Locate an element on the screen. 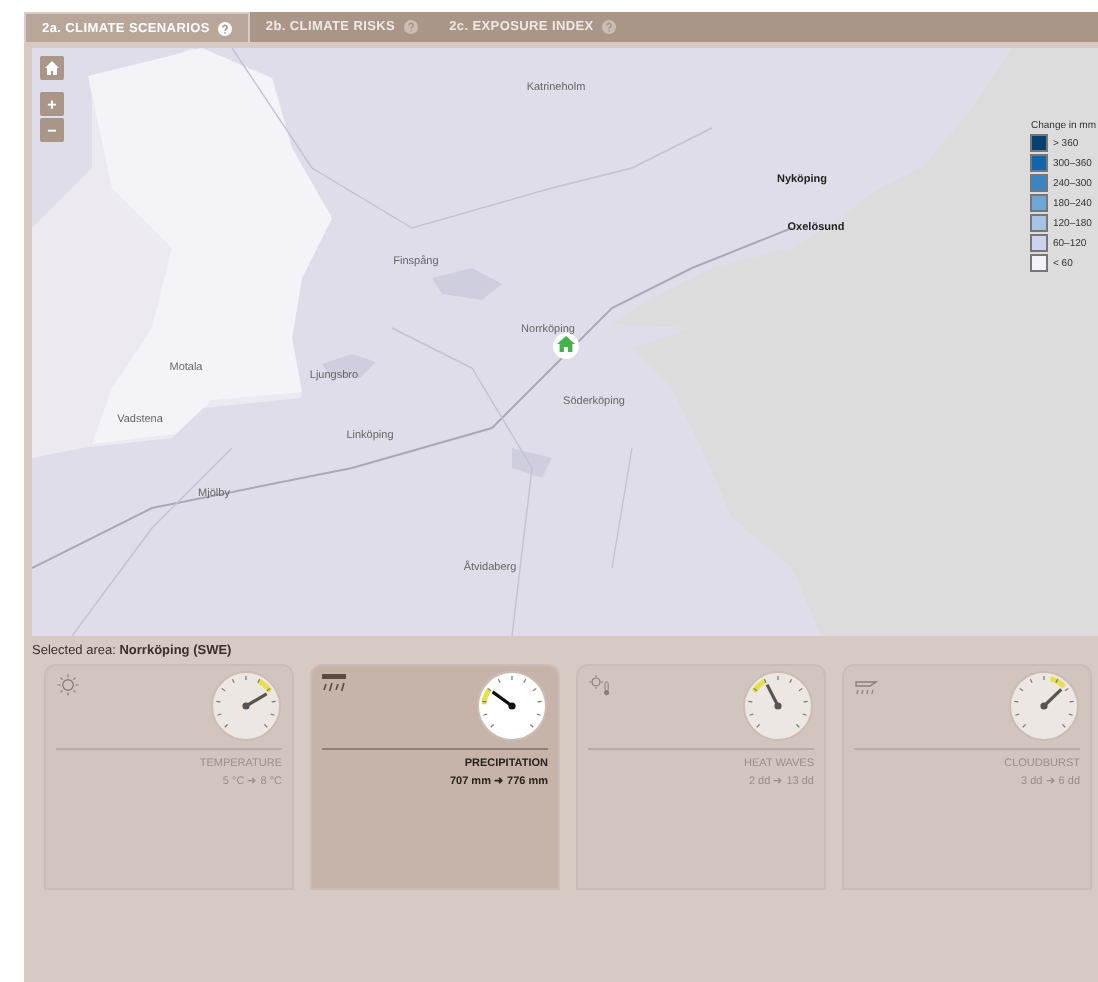  home-icon is located at coordinates (52, 68).